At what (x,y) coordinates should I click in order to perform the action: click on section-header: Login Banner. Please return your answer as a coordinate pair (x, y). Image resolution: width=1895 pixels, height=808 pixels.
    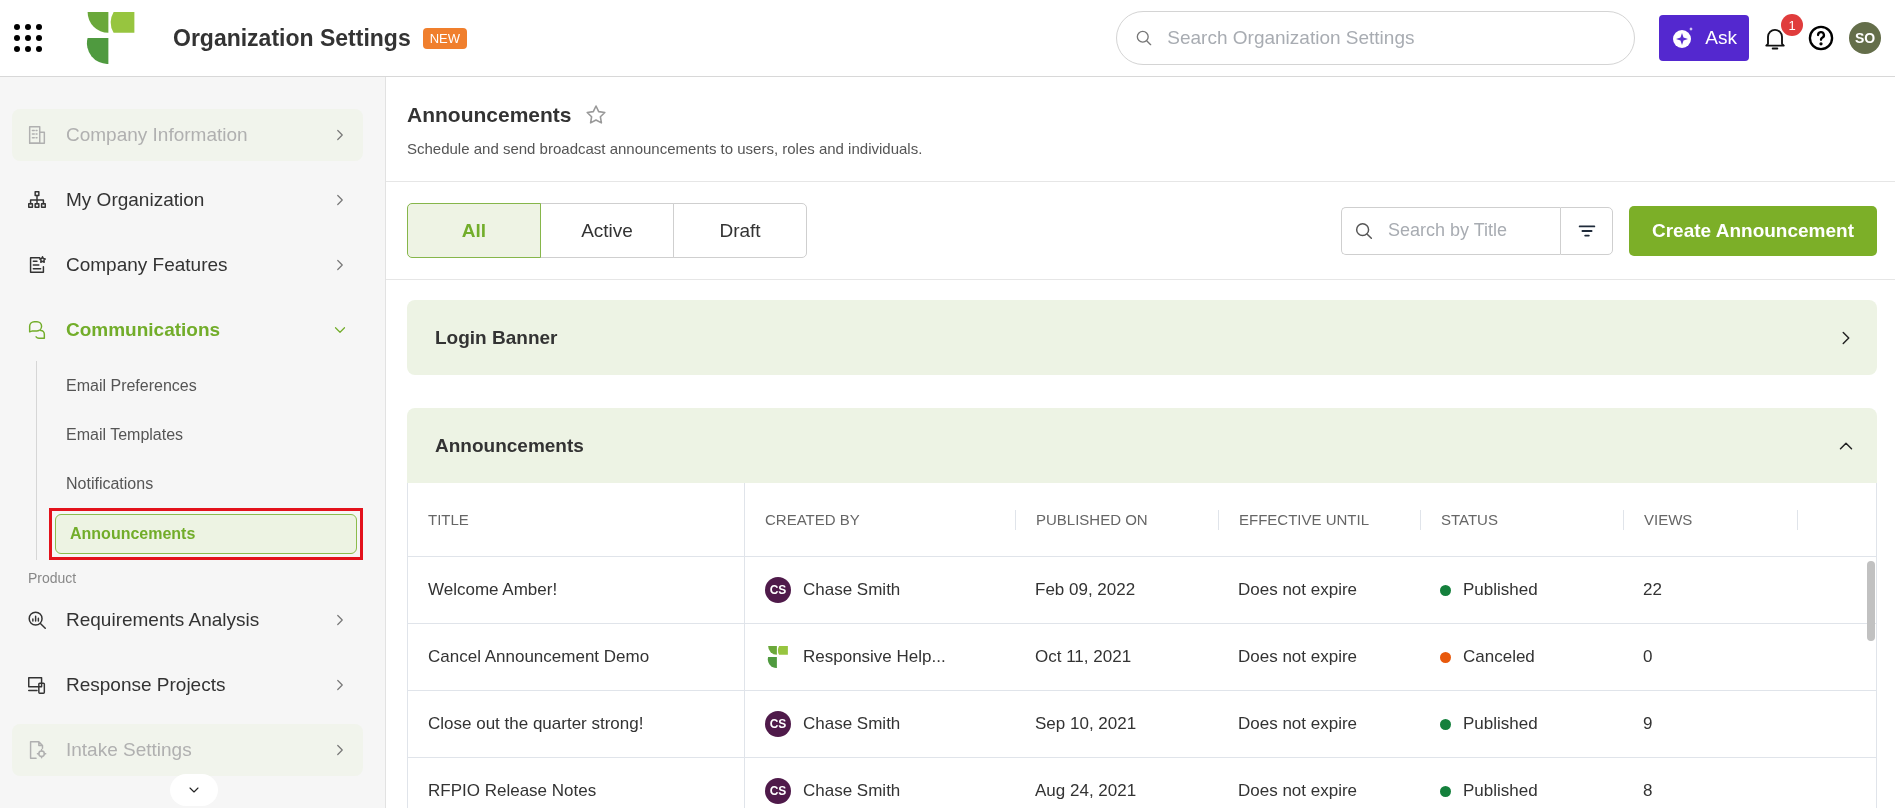
    Looking at the image, I should click on (1142, 337).